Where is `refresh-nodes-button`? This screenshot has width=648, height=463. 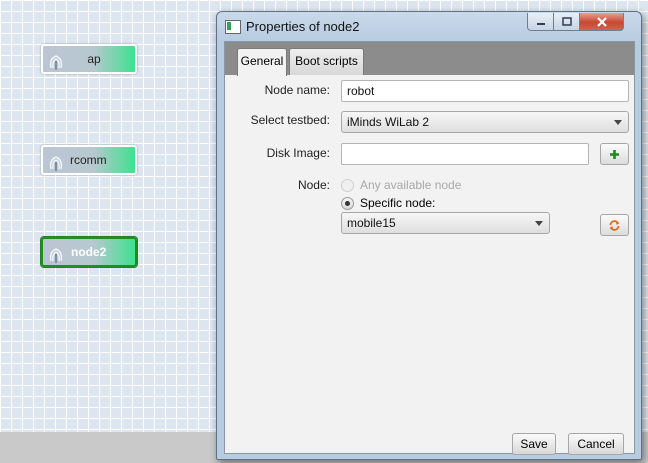 refresh-nodes-button is located at coordinates (614, 225).